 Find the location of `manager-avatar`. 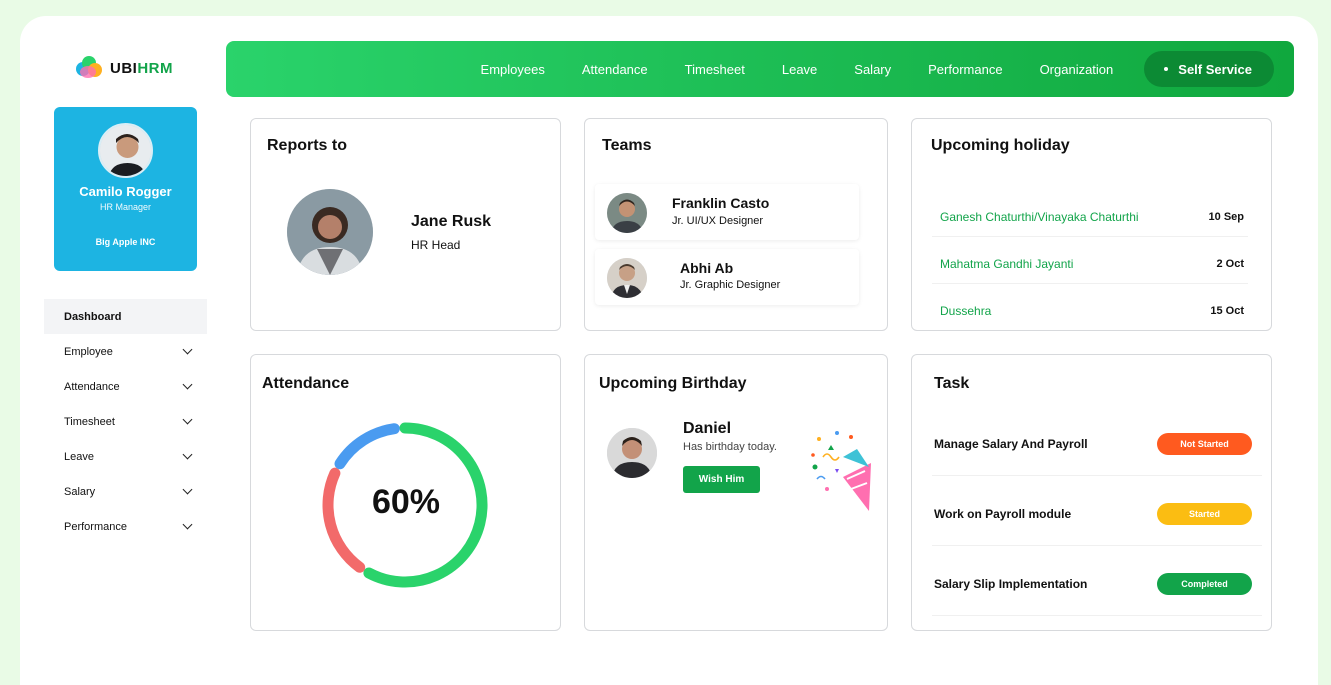

manager-avatar is located at coordinates (330, 232).